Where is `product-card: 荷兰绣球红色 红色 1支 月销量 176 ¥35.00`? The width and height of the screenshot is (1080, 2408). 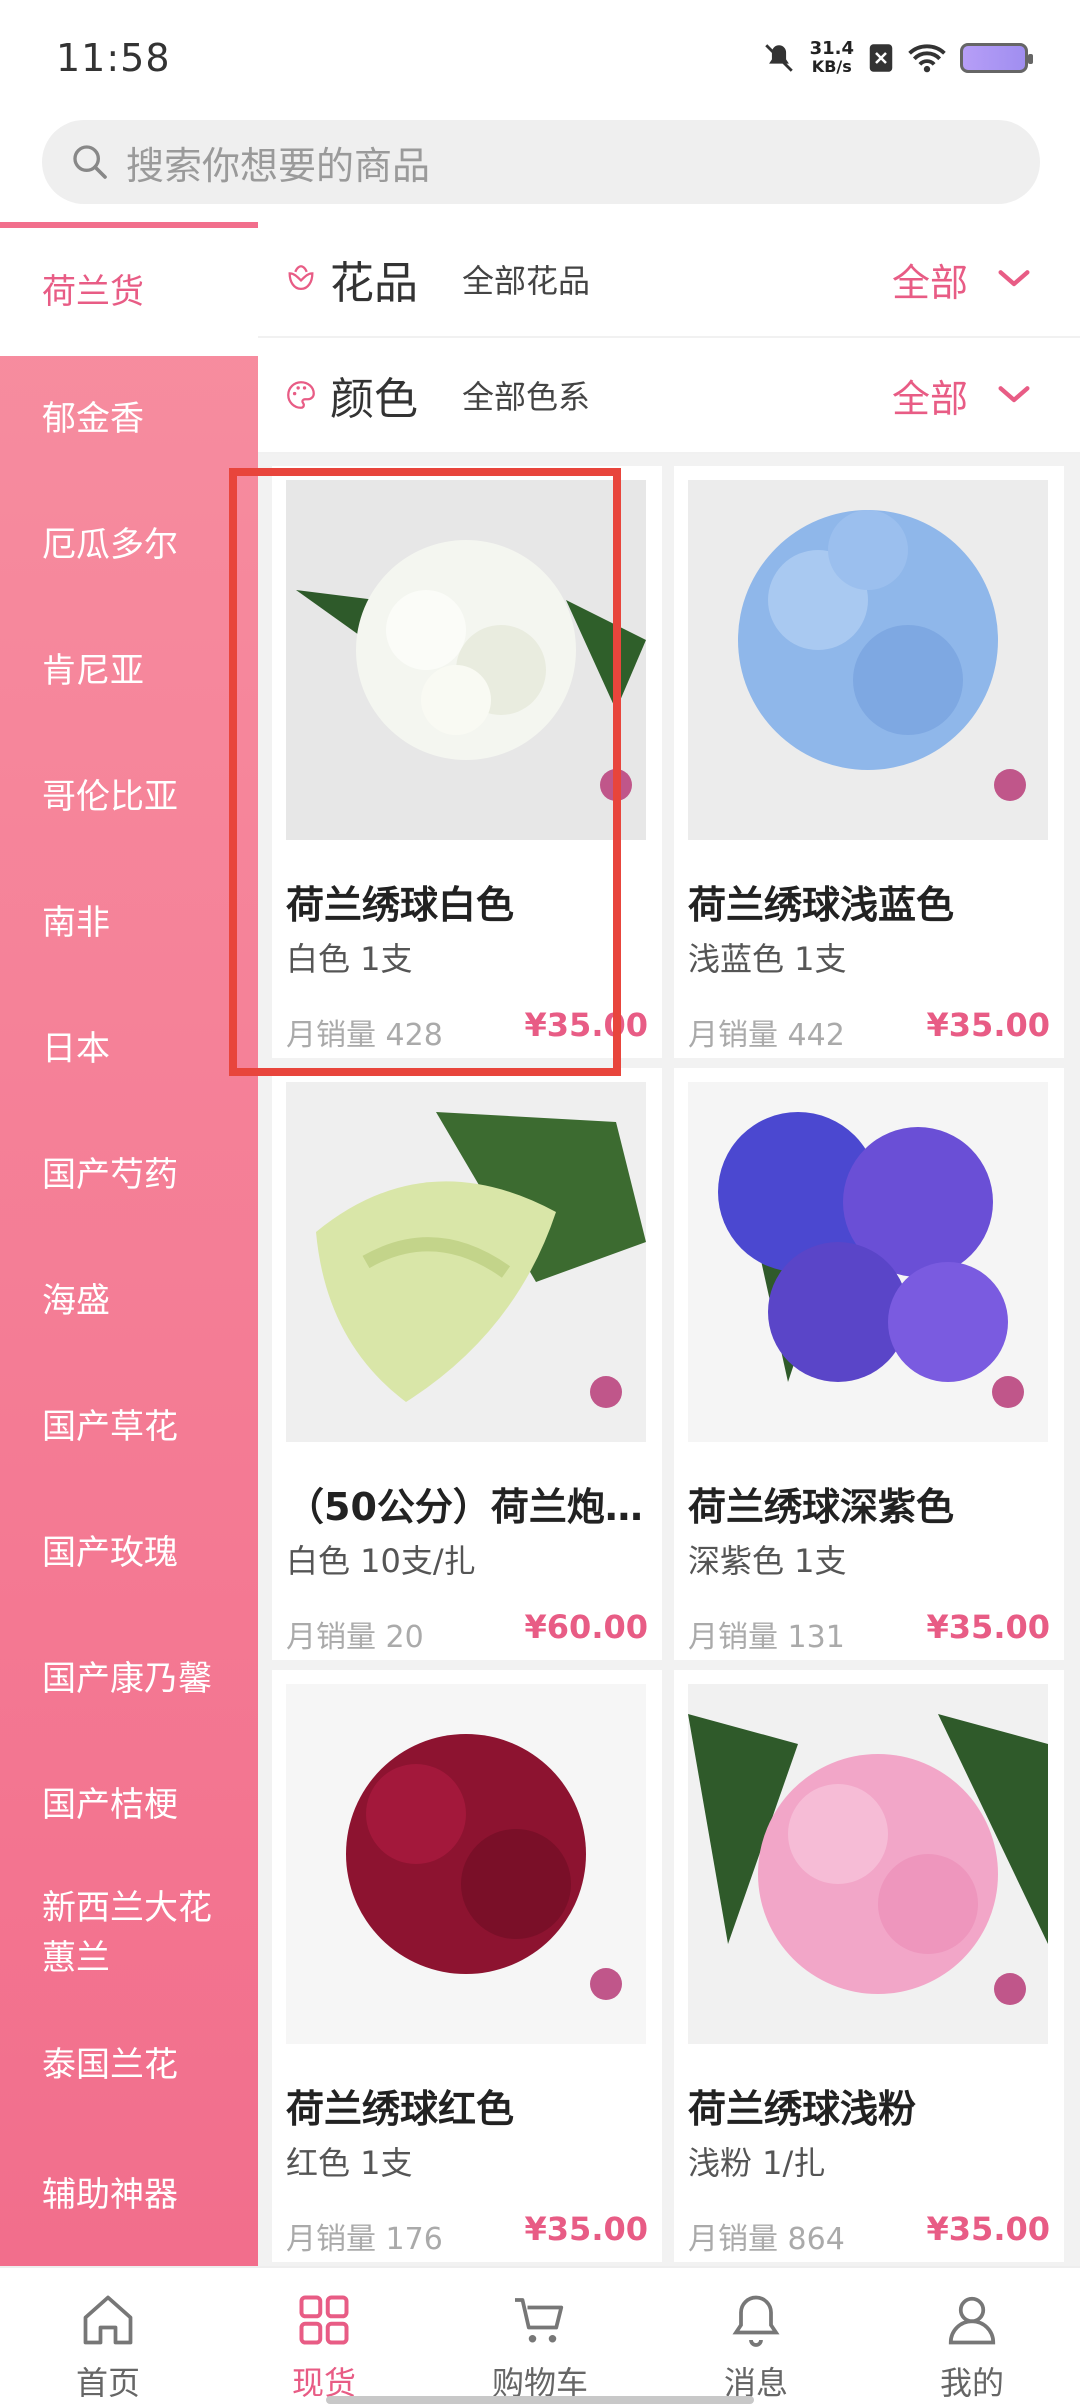 product-card: 荷兰绣球红色 红色 1支 月销量 176 ¥35.00 is located at coordinates (467, 1966).